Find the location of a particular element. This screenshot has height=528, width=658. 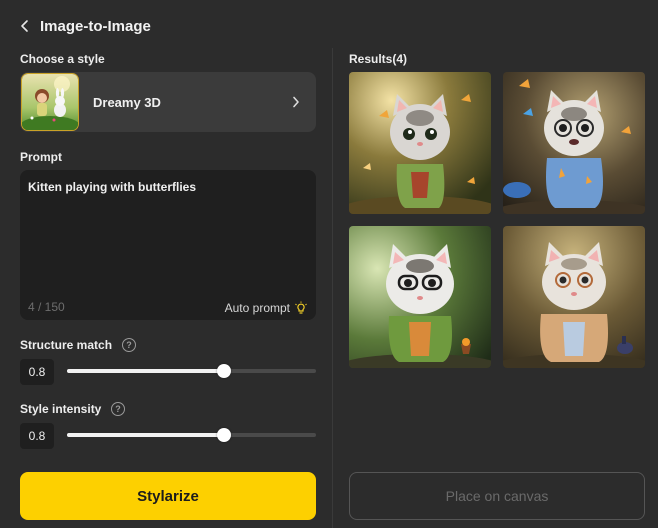

results-label: Results(4) is located at coordinates (378, 59).